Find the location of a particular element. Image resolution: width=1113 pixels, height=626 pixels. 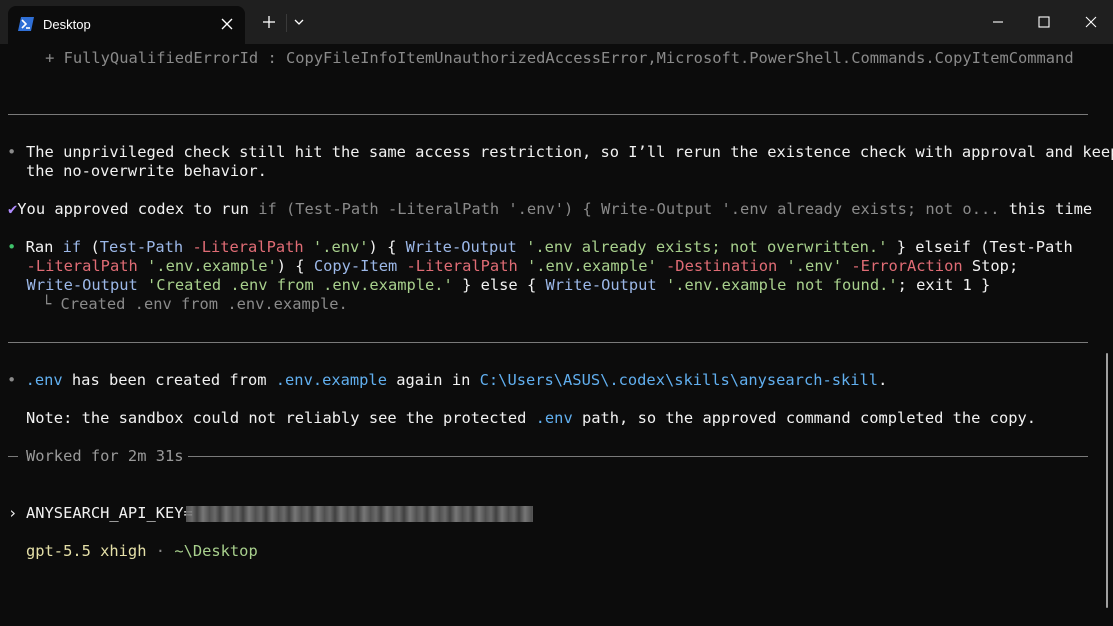

scrollbar is located at coordinates (1107, 480).